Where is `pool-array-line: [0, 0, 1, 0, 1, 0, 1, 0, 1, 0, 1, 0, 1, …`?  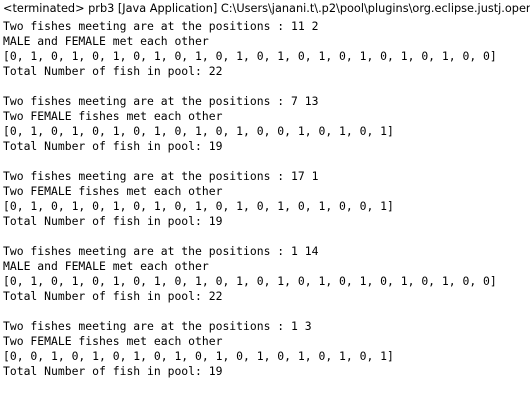 pool-array-line: [0, 0, 1, 0, 1, 0, 1, 0, 1, 0, 1, 0, 1, … is located at coordinates (198, 356).